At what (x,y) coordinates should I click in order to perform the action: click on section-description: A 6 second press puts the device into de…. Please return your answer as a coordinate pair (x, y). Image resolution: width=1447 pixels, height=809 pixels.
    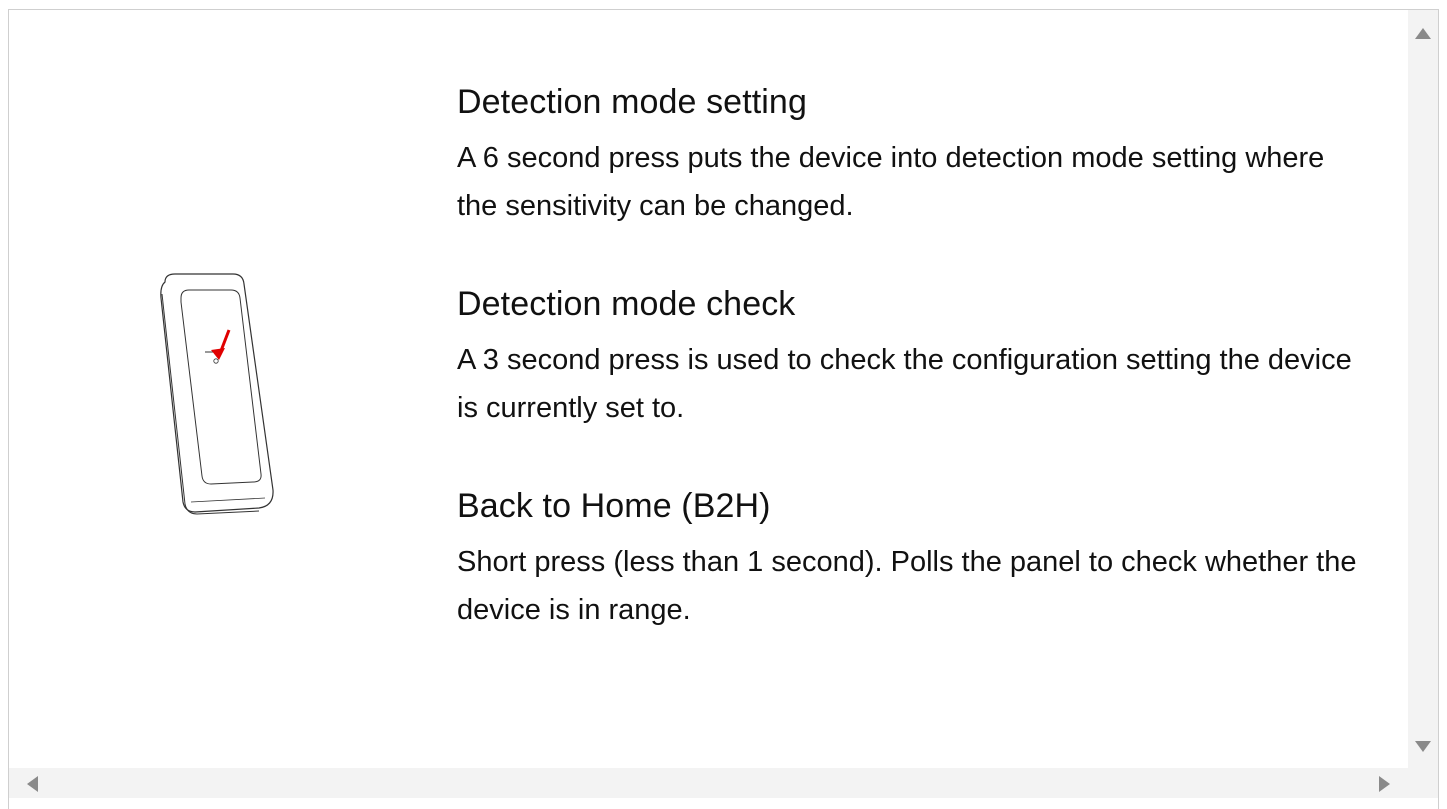
    Looking at the image, I should click on (891, 182).